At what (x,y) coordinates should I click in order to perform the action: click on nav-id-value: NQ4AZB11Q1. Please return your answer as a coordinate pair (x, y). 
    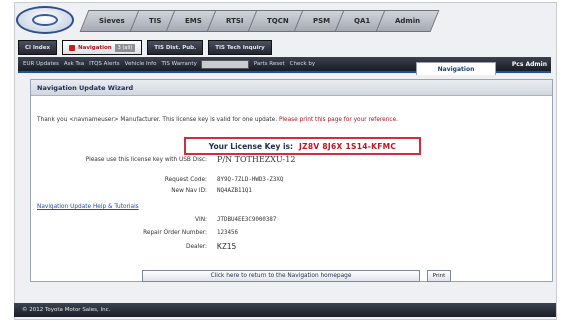
    Looking at the image, I should click on (234, 191).